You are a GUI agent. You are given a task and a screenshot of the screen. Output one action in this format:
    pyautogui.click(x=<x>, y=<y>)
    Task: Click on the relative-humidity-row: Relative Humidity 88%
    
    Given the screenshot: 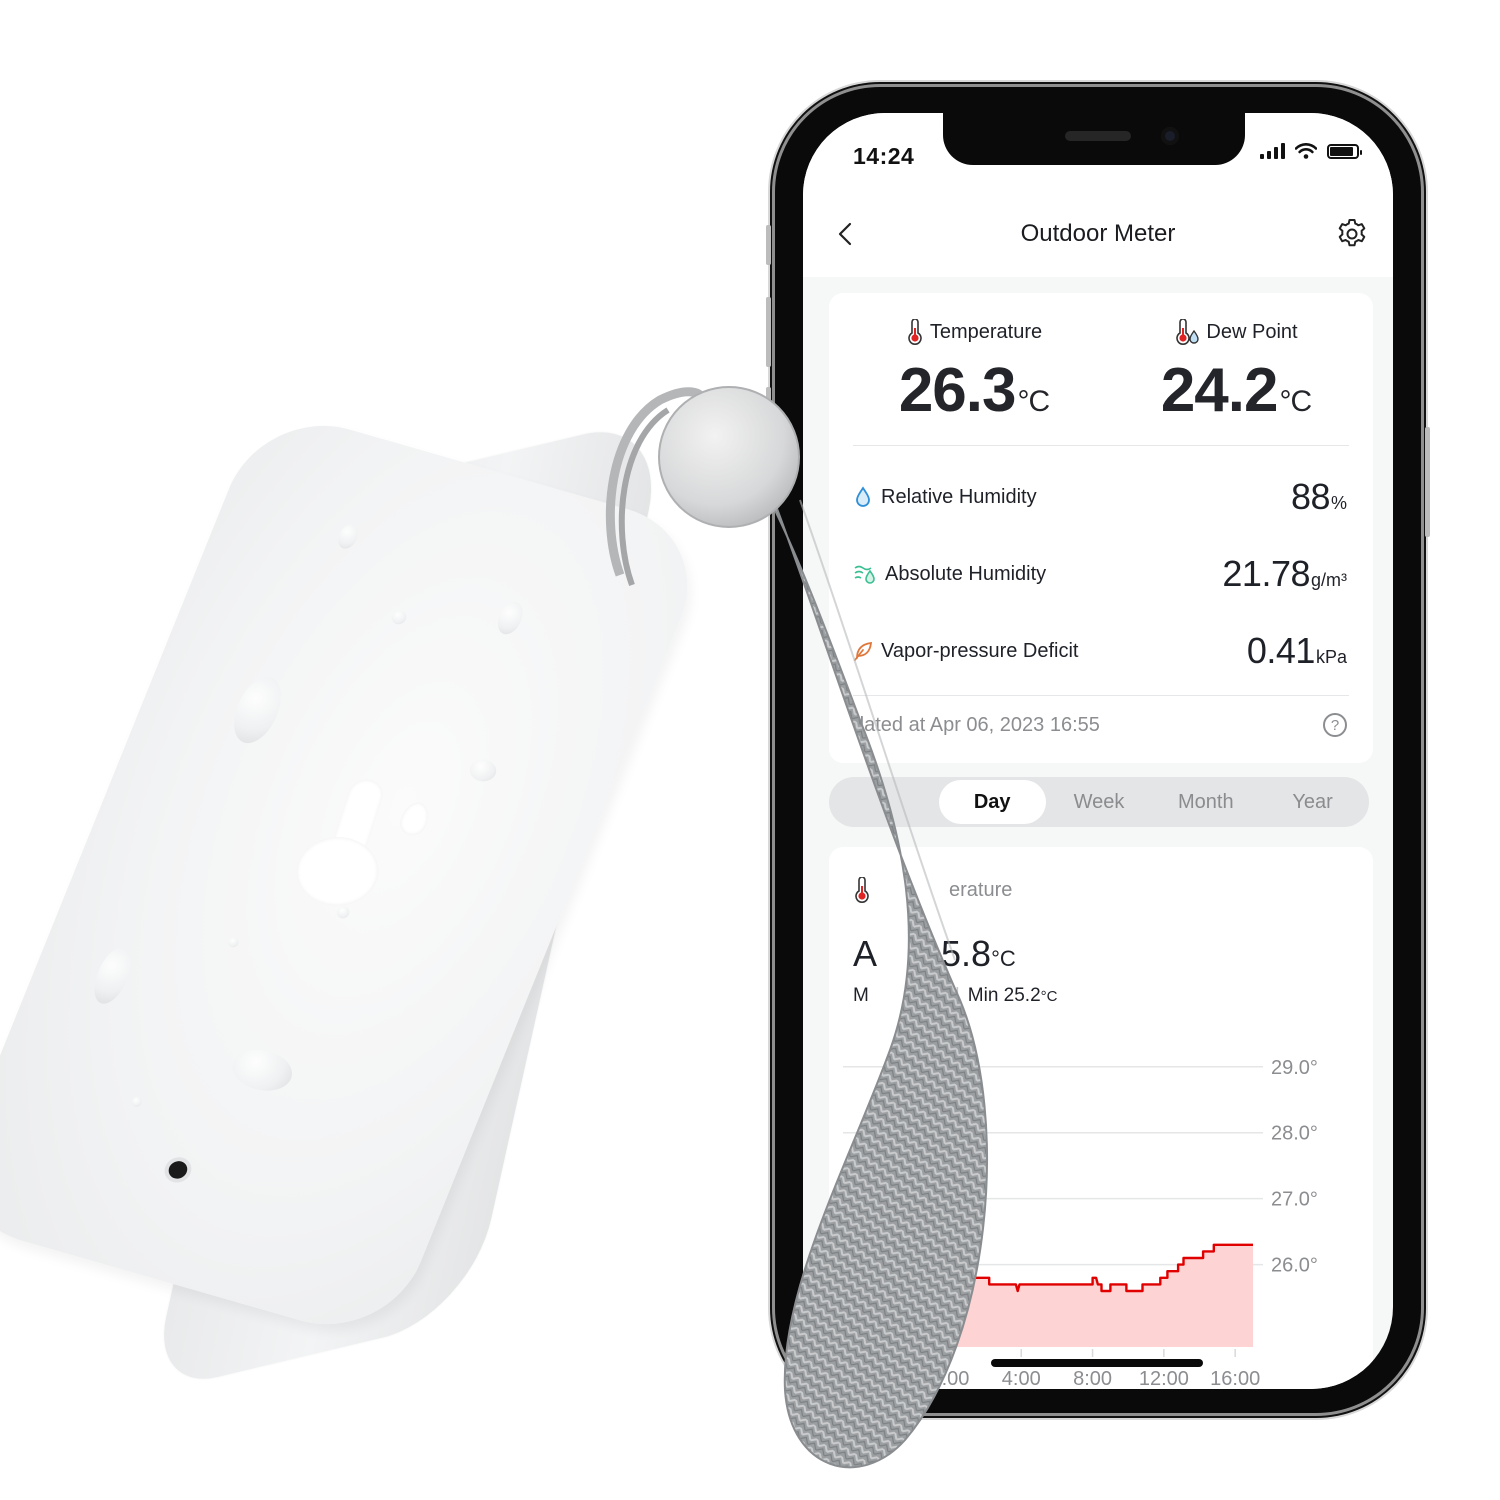 What is the action you would take?
    pyautogui.click(x=1100, y=496)
    